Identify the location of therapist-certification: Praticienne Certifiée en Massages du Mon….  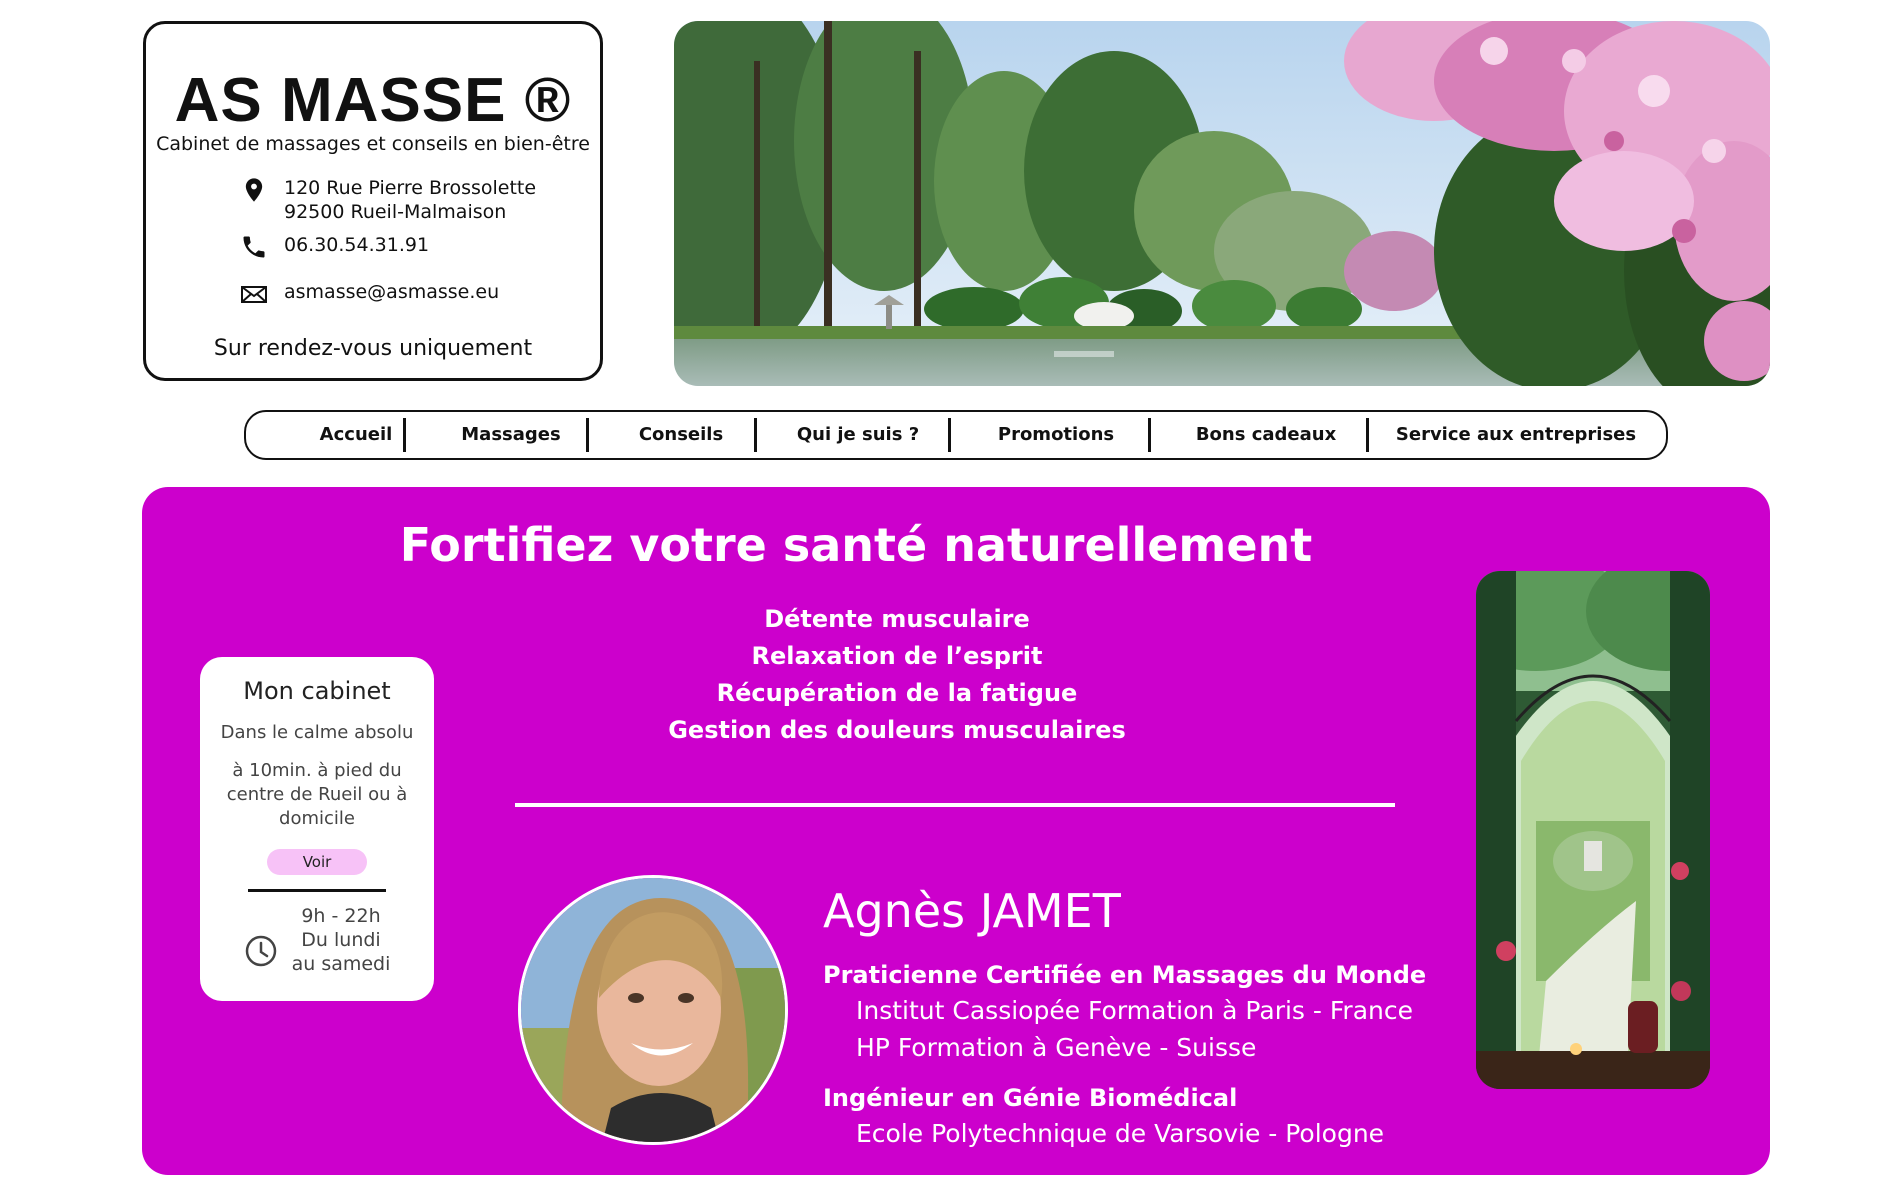
(1125, 975).